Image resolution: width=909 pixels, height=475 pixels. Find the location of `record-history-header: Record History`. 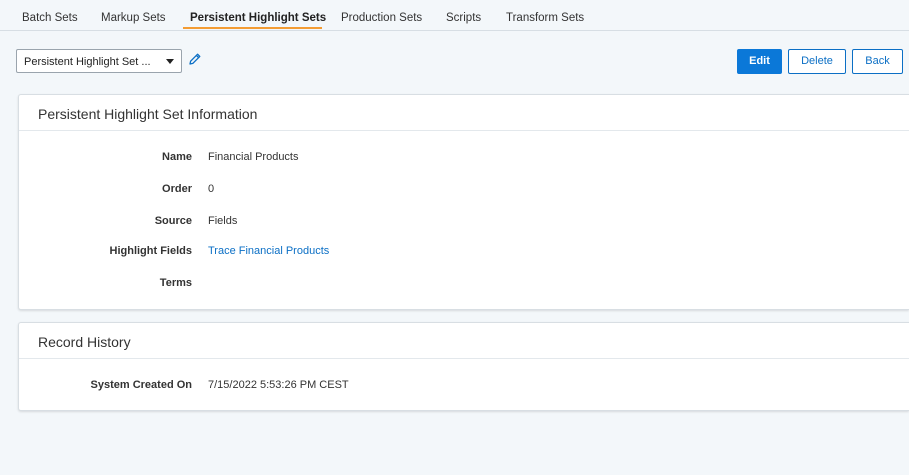

record-history-header: Record History is located at coordinates (464, 341).